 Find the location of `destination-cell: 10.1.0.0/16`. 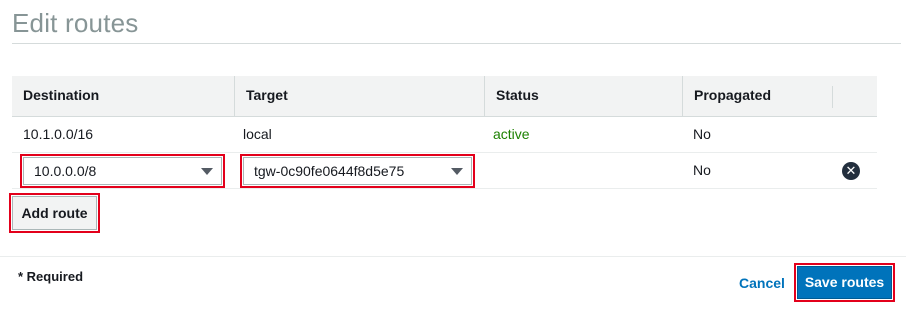

destination-cell: 10.1.0.0/16 is located at coordinates (58, 134).